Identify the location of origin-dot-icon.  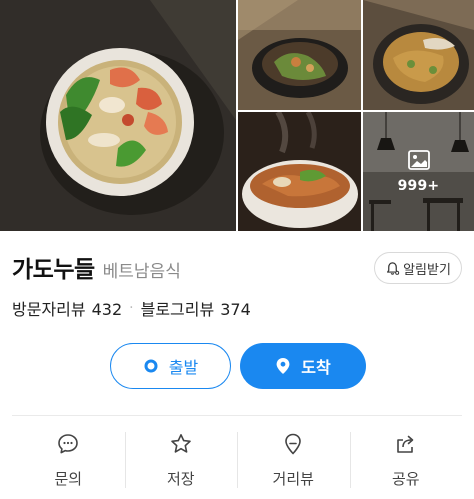
(151, 366).